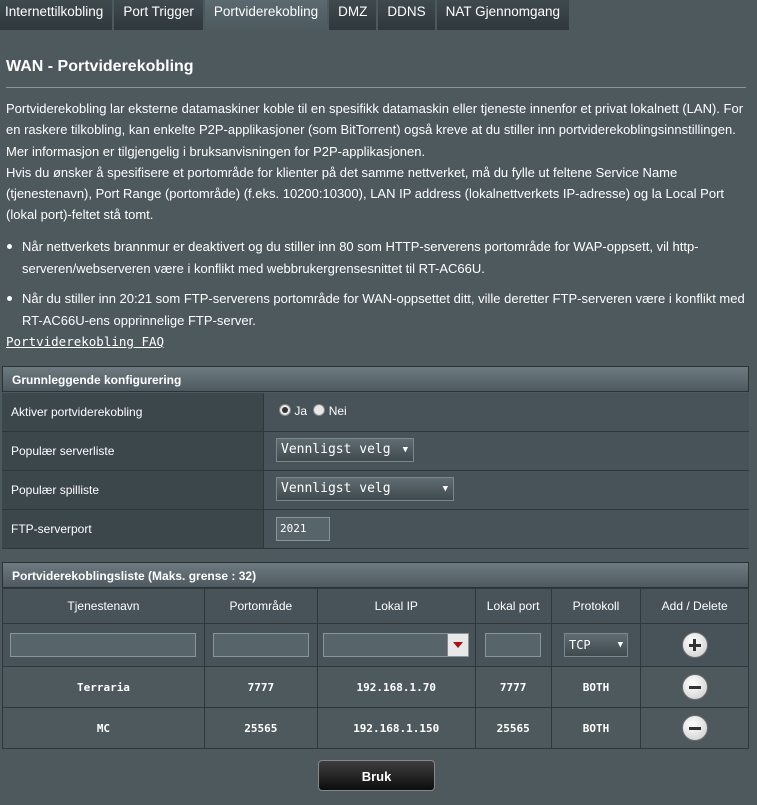 Image resolution: width=757 pixels, height=805 pixels. I want to click on cell-service-name: Terraria, so click(103, 687).